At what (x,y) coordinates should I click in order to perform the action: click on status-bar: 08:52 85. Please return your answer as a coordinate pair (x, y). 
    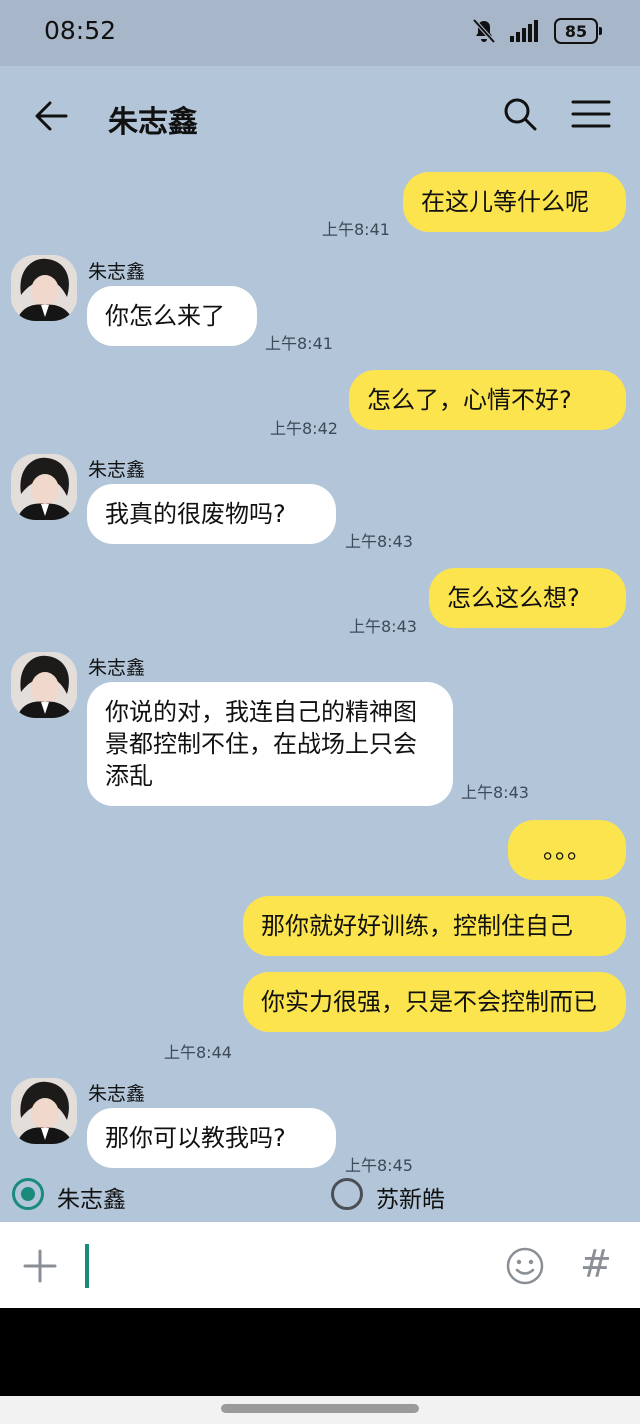
    Looking at the image, I should click on (320, 33).